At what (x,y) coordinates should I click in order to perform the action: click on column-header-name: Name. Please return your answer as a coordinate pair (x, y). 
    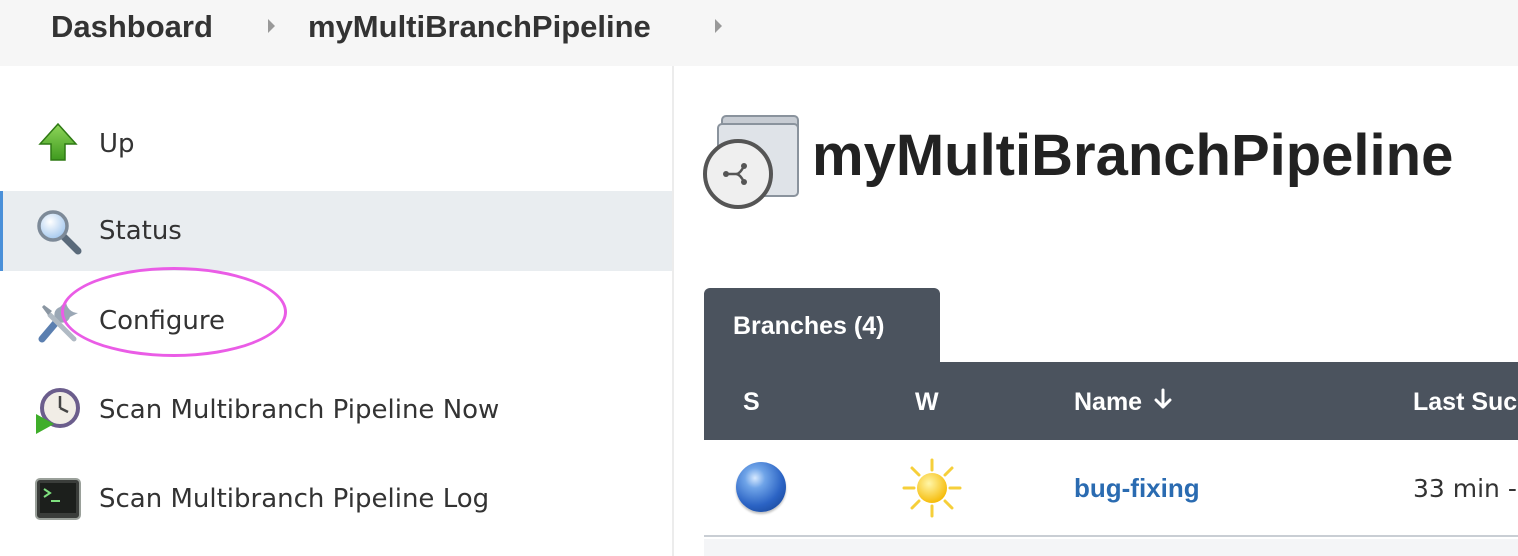
    Looking at the image, I should click on (1123, 402).